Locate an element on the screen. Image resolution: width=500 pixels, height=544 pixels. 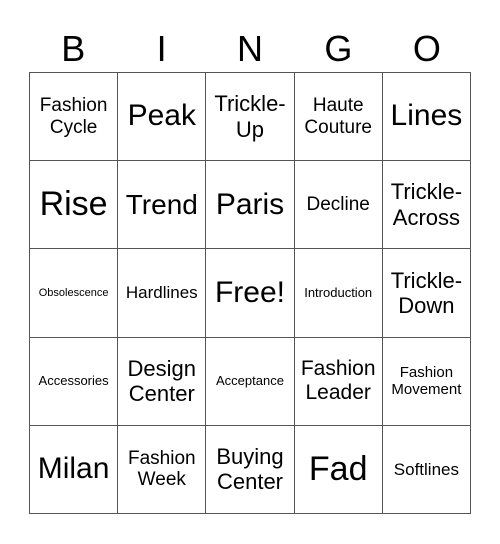
bingo-cell: Buying Center is located at coordinates (250, 469).